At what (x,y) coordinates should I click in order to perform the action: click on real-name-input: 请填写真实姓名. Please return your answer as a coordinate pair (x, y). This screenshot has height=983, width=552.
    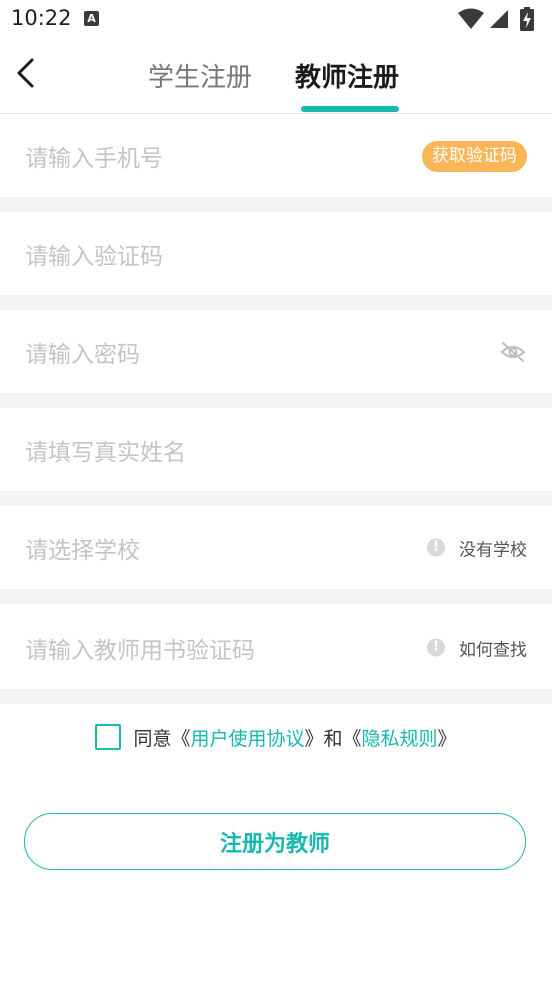
    Looking at the image, I should click on (105, 450).